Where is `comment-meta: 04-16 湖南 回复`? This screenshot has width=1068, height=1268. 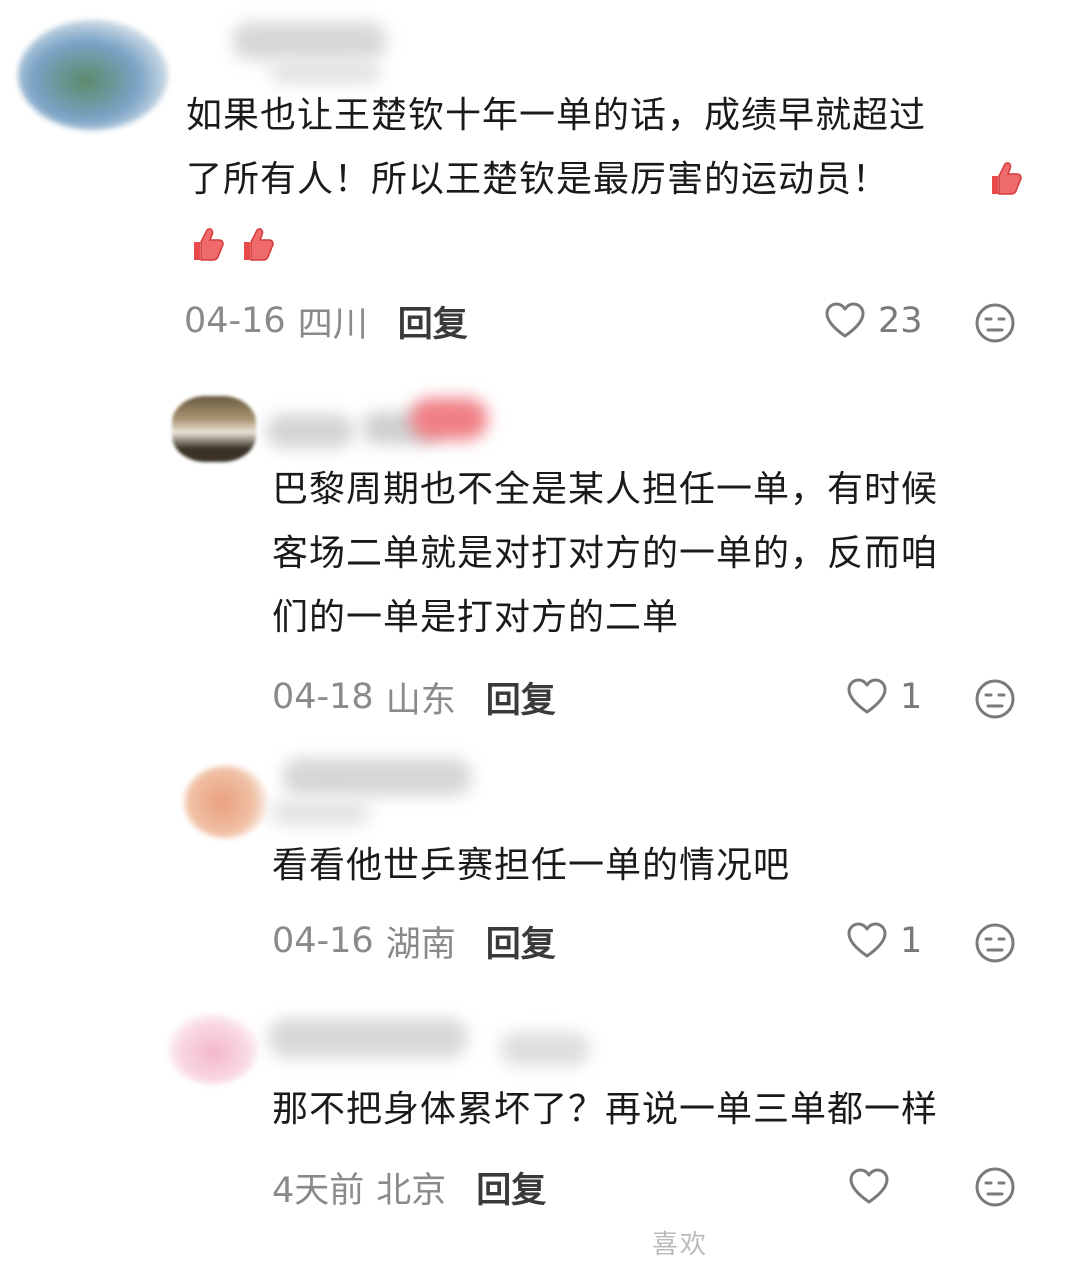
comment-meta: 04-16 湖南 回复 is located at coordinates (414, 941).